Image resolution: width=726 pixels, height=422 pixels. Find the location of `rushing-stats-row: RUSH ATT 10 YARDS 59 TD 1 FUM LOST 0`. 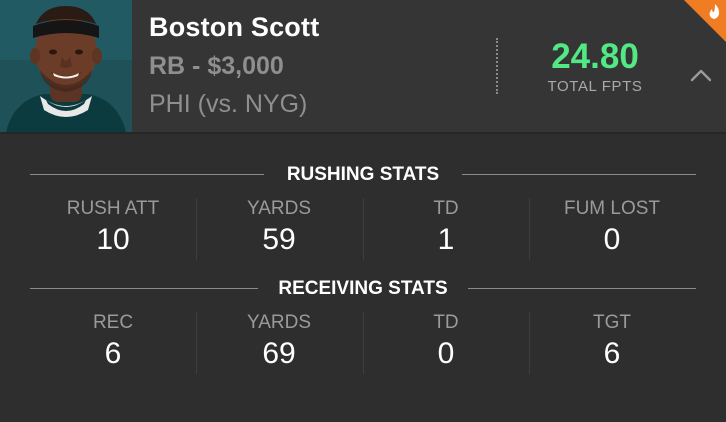

rushing-stats-row: RUSH ATT 10 YARDS 59 TD 1 FUM LOST 0 is located at coordinates (363, 229).